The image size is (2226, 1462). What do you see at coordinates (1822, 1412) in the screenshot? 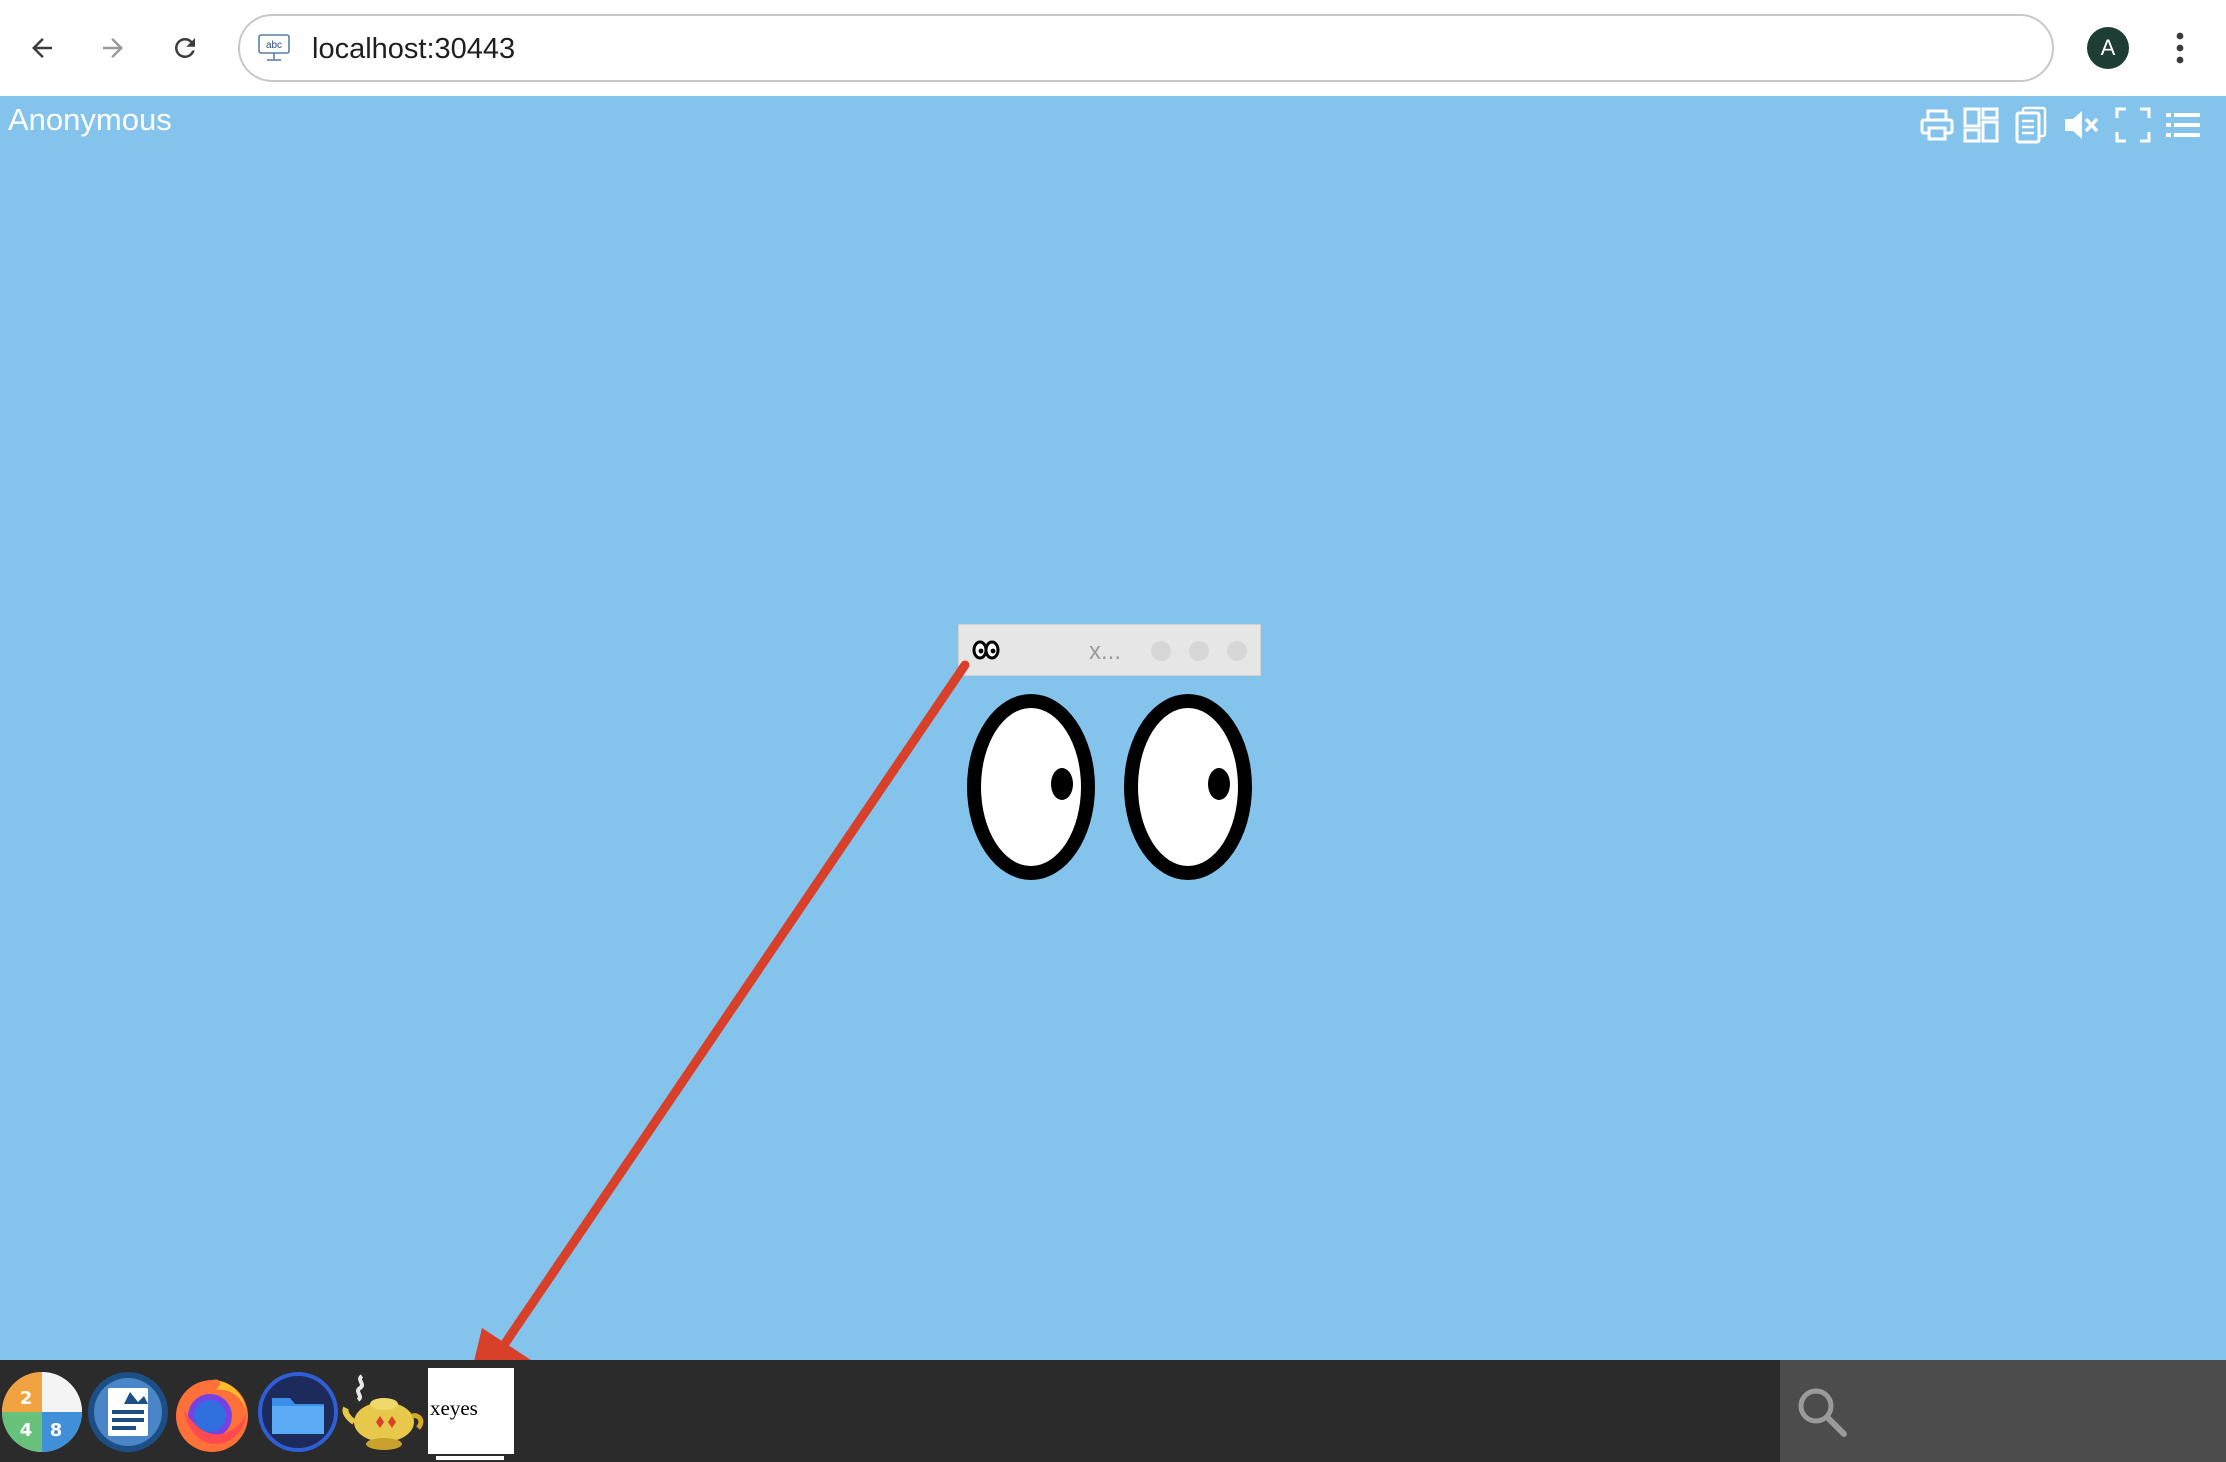
I see `search-icon` at bounding box center [1822, 1412].